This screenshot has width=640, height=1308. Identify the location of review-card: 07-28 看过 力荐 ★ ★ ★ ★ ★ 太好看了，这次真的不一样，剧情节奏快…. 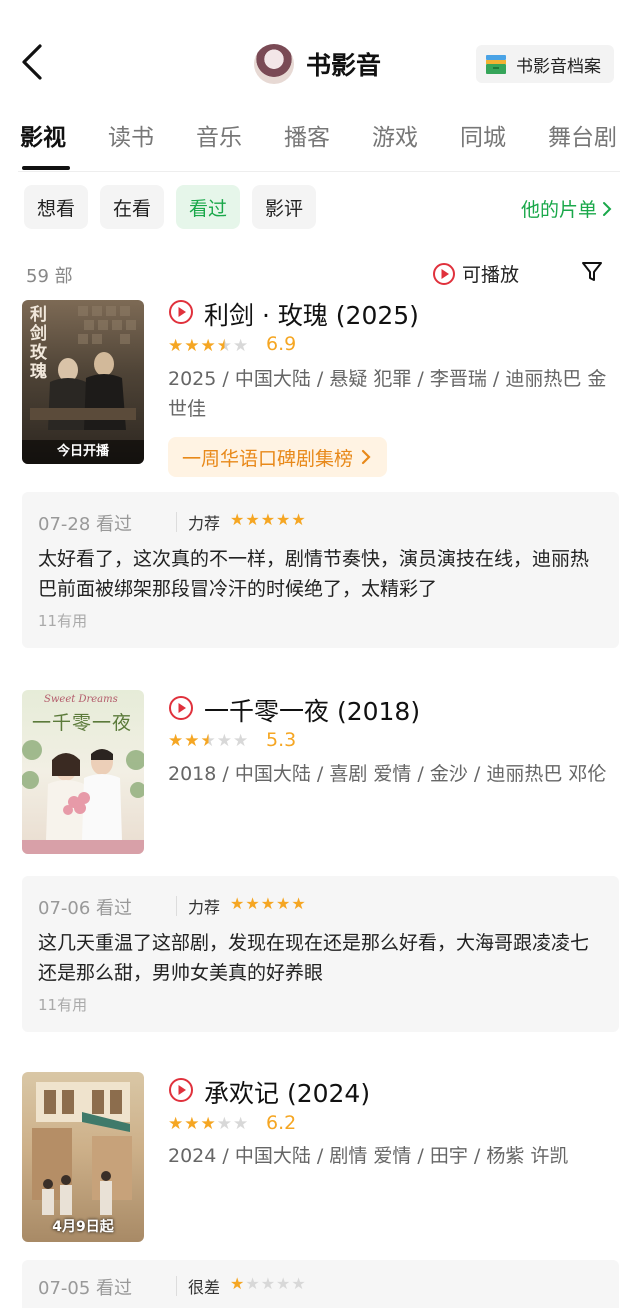
(320, 570).